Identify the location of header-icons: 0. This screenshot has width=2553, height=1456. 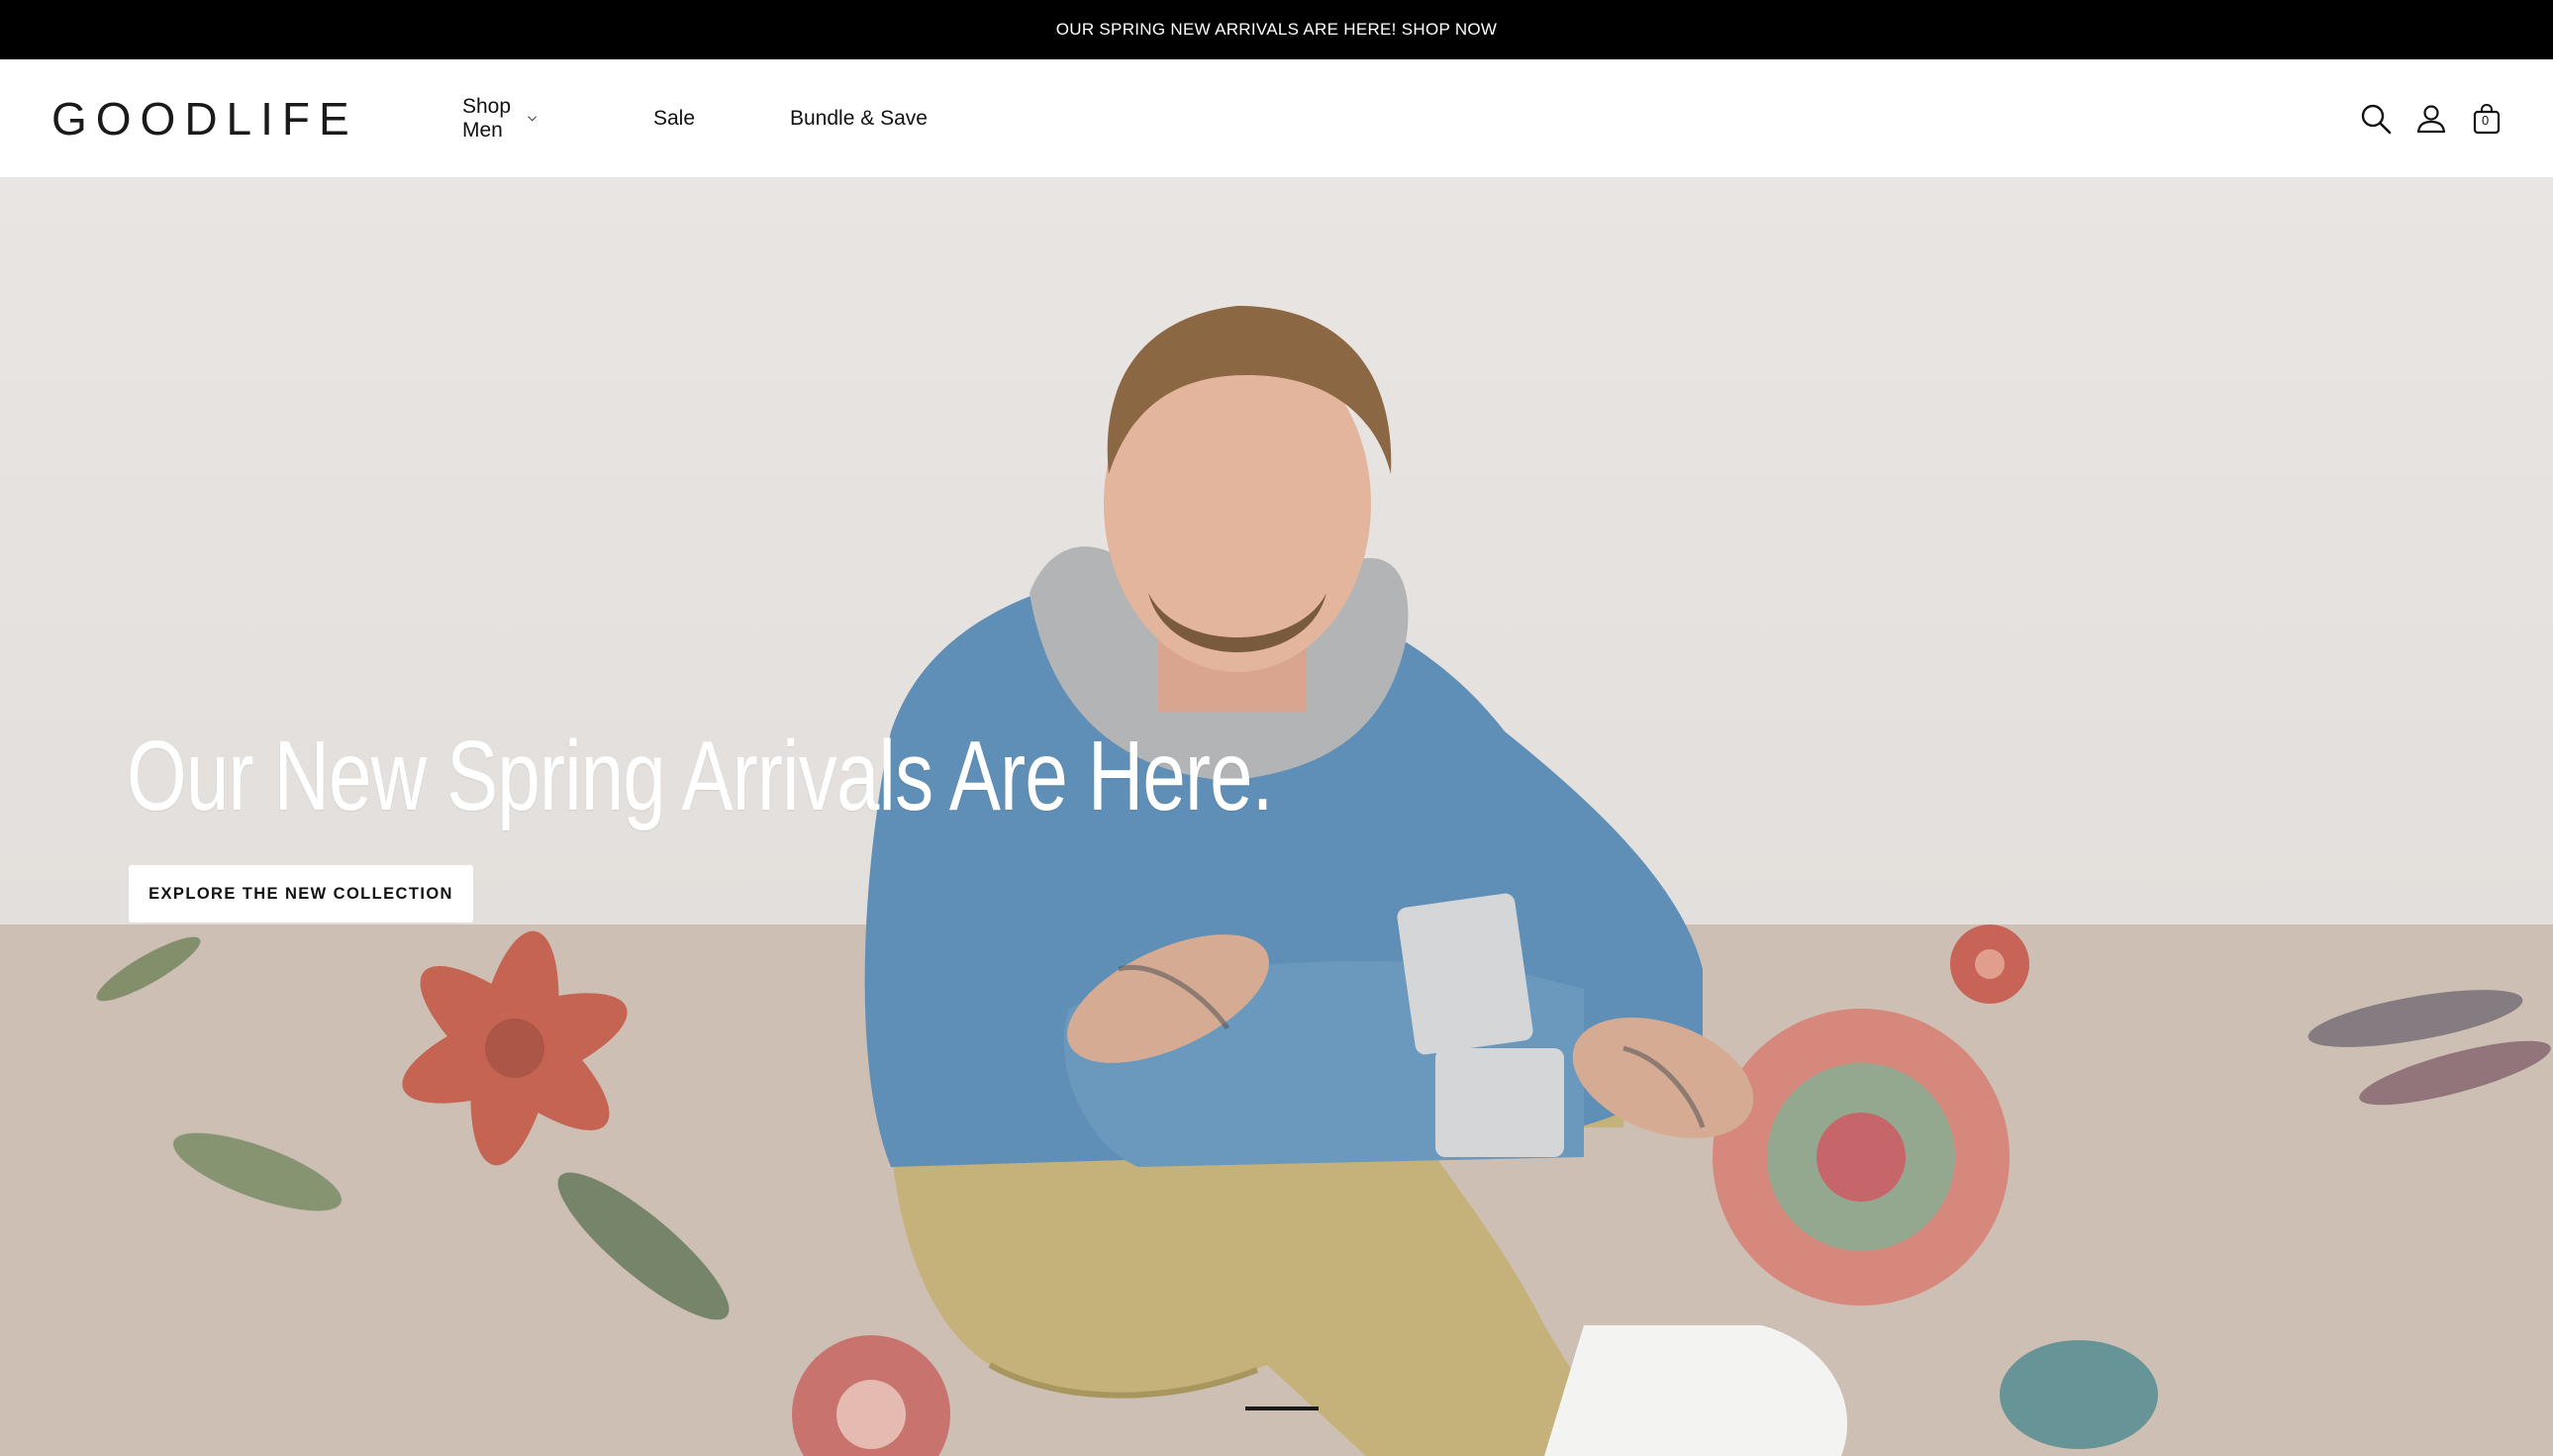
(2431, 118).